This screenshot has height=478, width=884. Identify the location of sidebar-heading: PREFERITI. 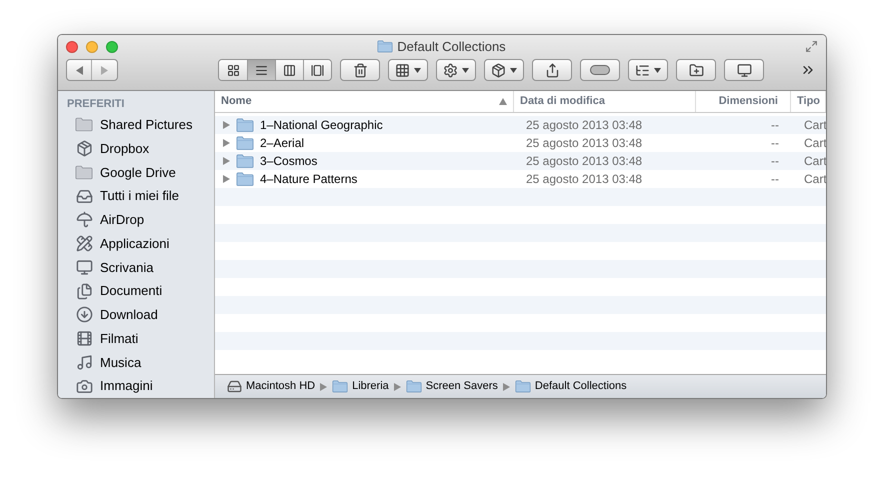
(96, 104).